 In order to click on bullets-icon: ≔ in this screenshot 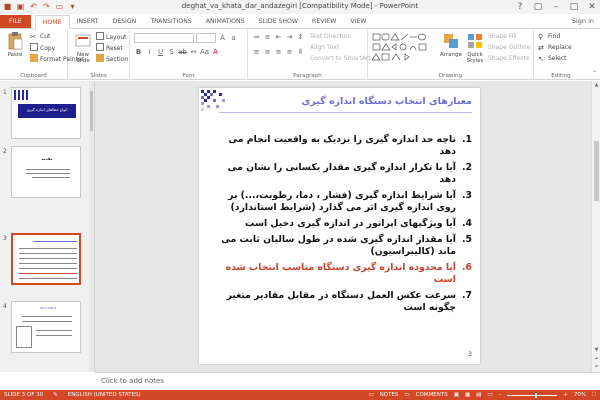, I will do `click(256, 37)`.